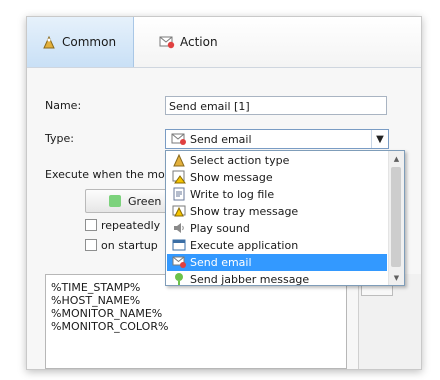 The width and height of the screenshot is (440, 380). I want to click on log-file-icon, so click(179, 194).